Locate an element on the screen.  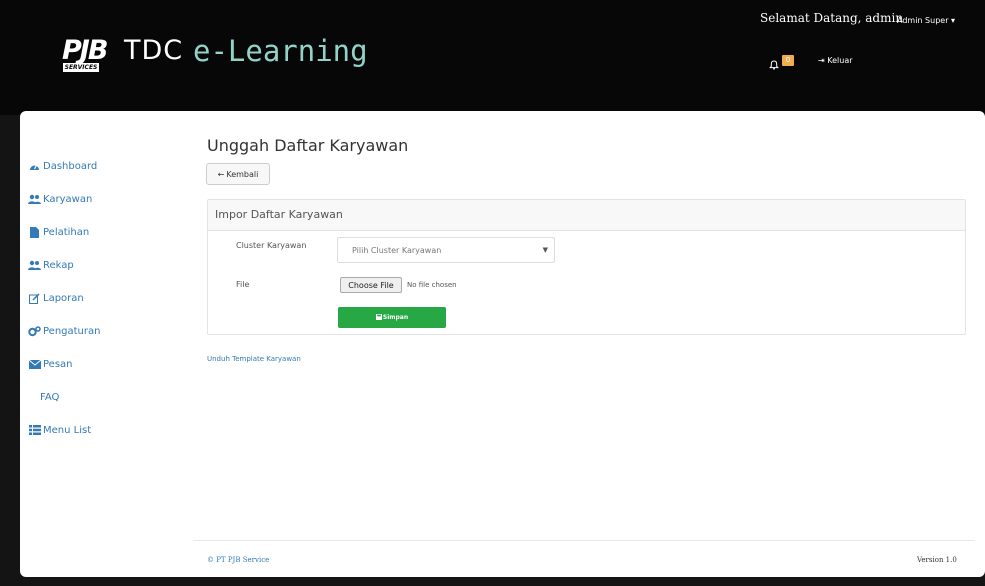
back-button: ← Kembali is located at coordinates (238, 174).